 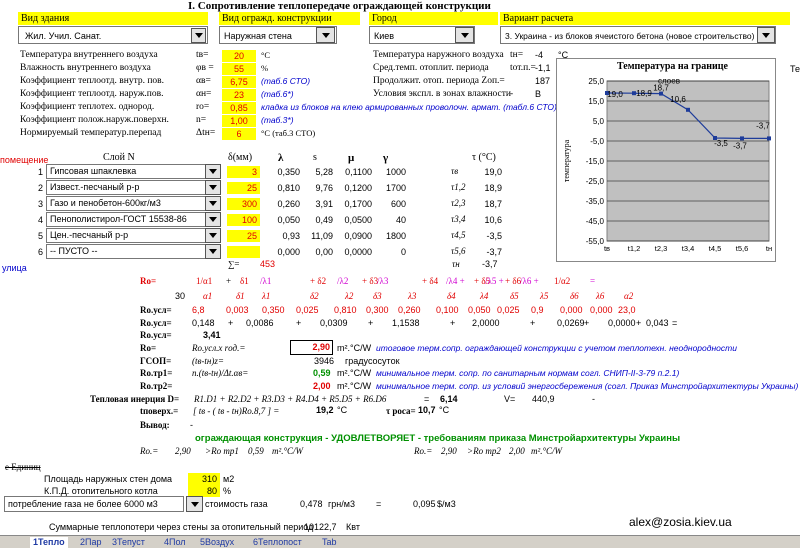 What do you see at coordinates (281, 158) in the screenshot?
I see `col-lambda-header: λ` at bounding box center [281, 158].